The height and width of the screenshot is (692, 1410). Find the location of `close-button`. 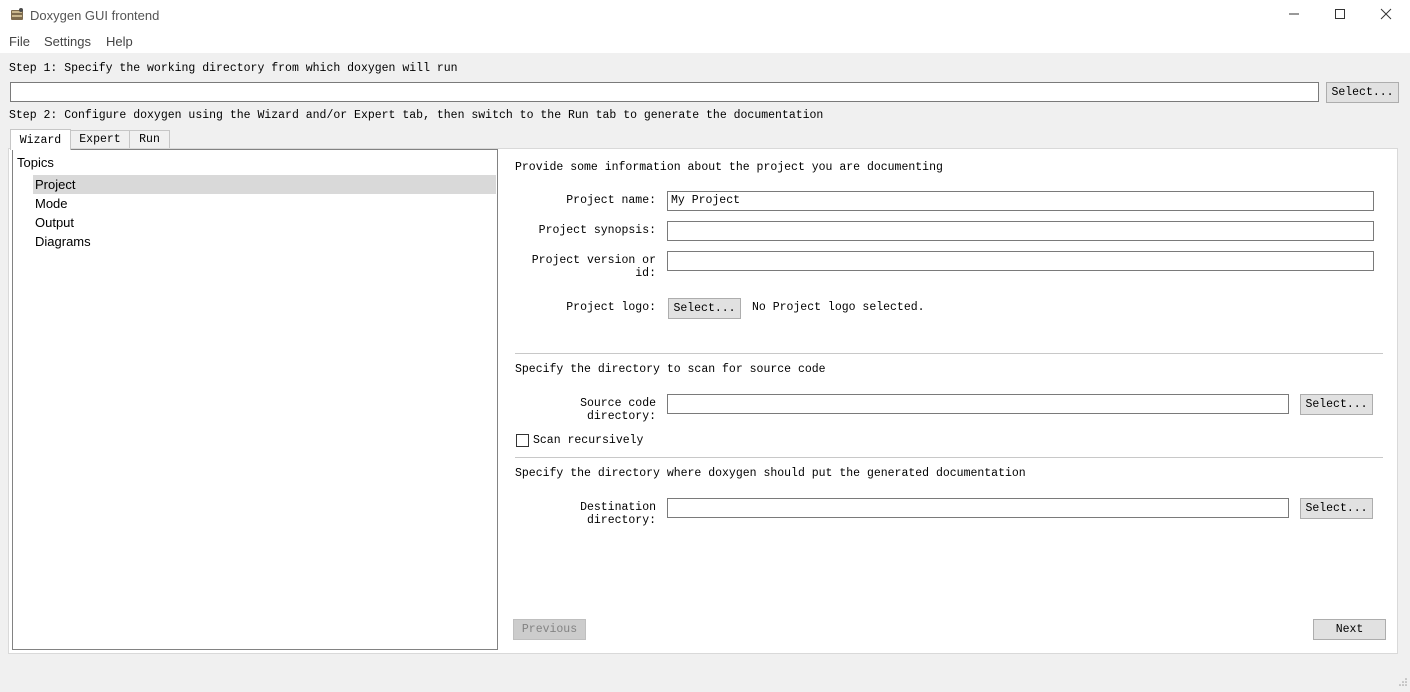

close-button is located at coordinates (1386, 15).